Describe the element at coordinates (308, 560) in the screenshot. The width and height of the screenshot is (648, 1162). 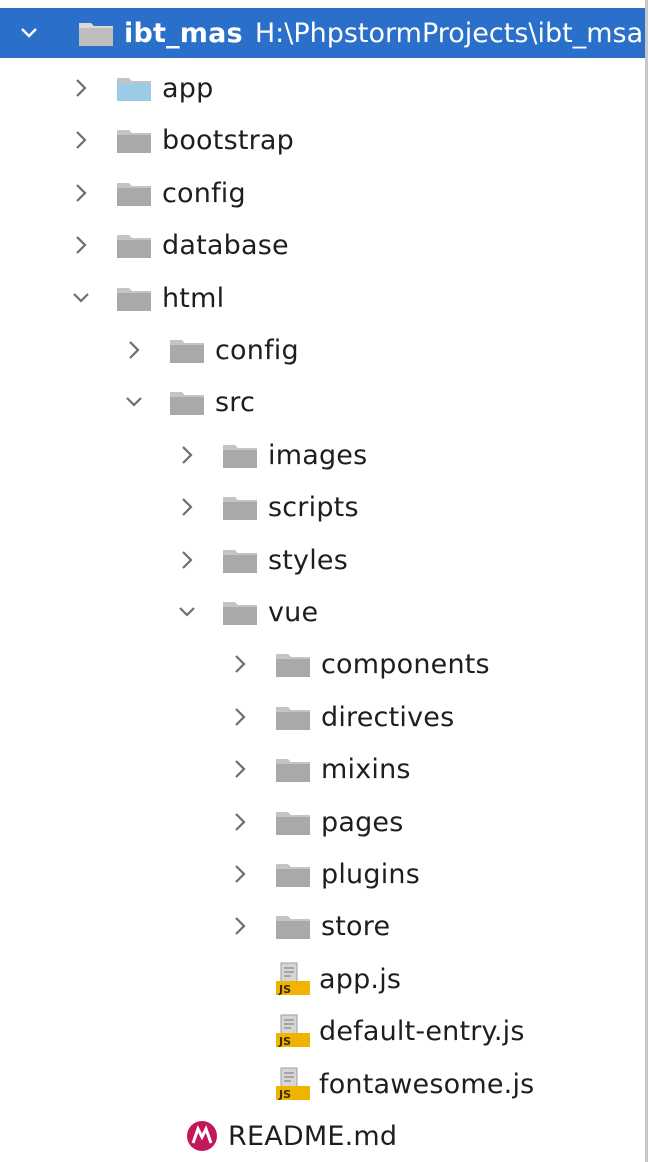
I see `tree-item-label: styles` at that location.